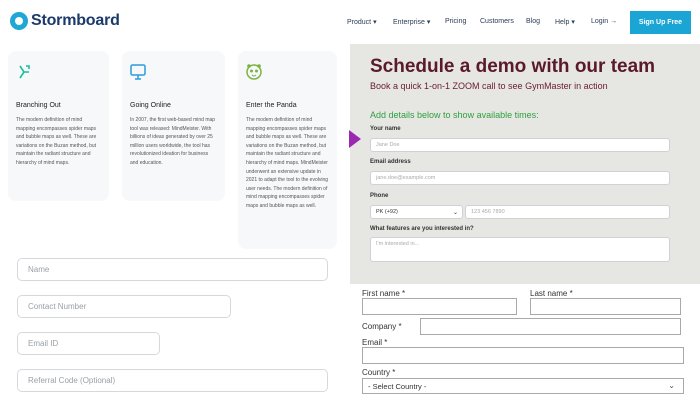 This screenshot has height=400, width=700. What do you see at coordinates (604, 21) in the screenshot?
I see `nav-login: Login →` at bounding box center [604, 21].